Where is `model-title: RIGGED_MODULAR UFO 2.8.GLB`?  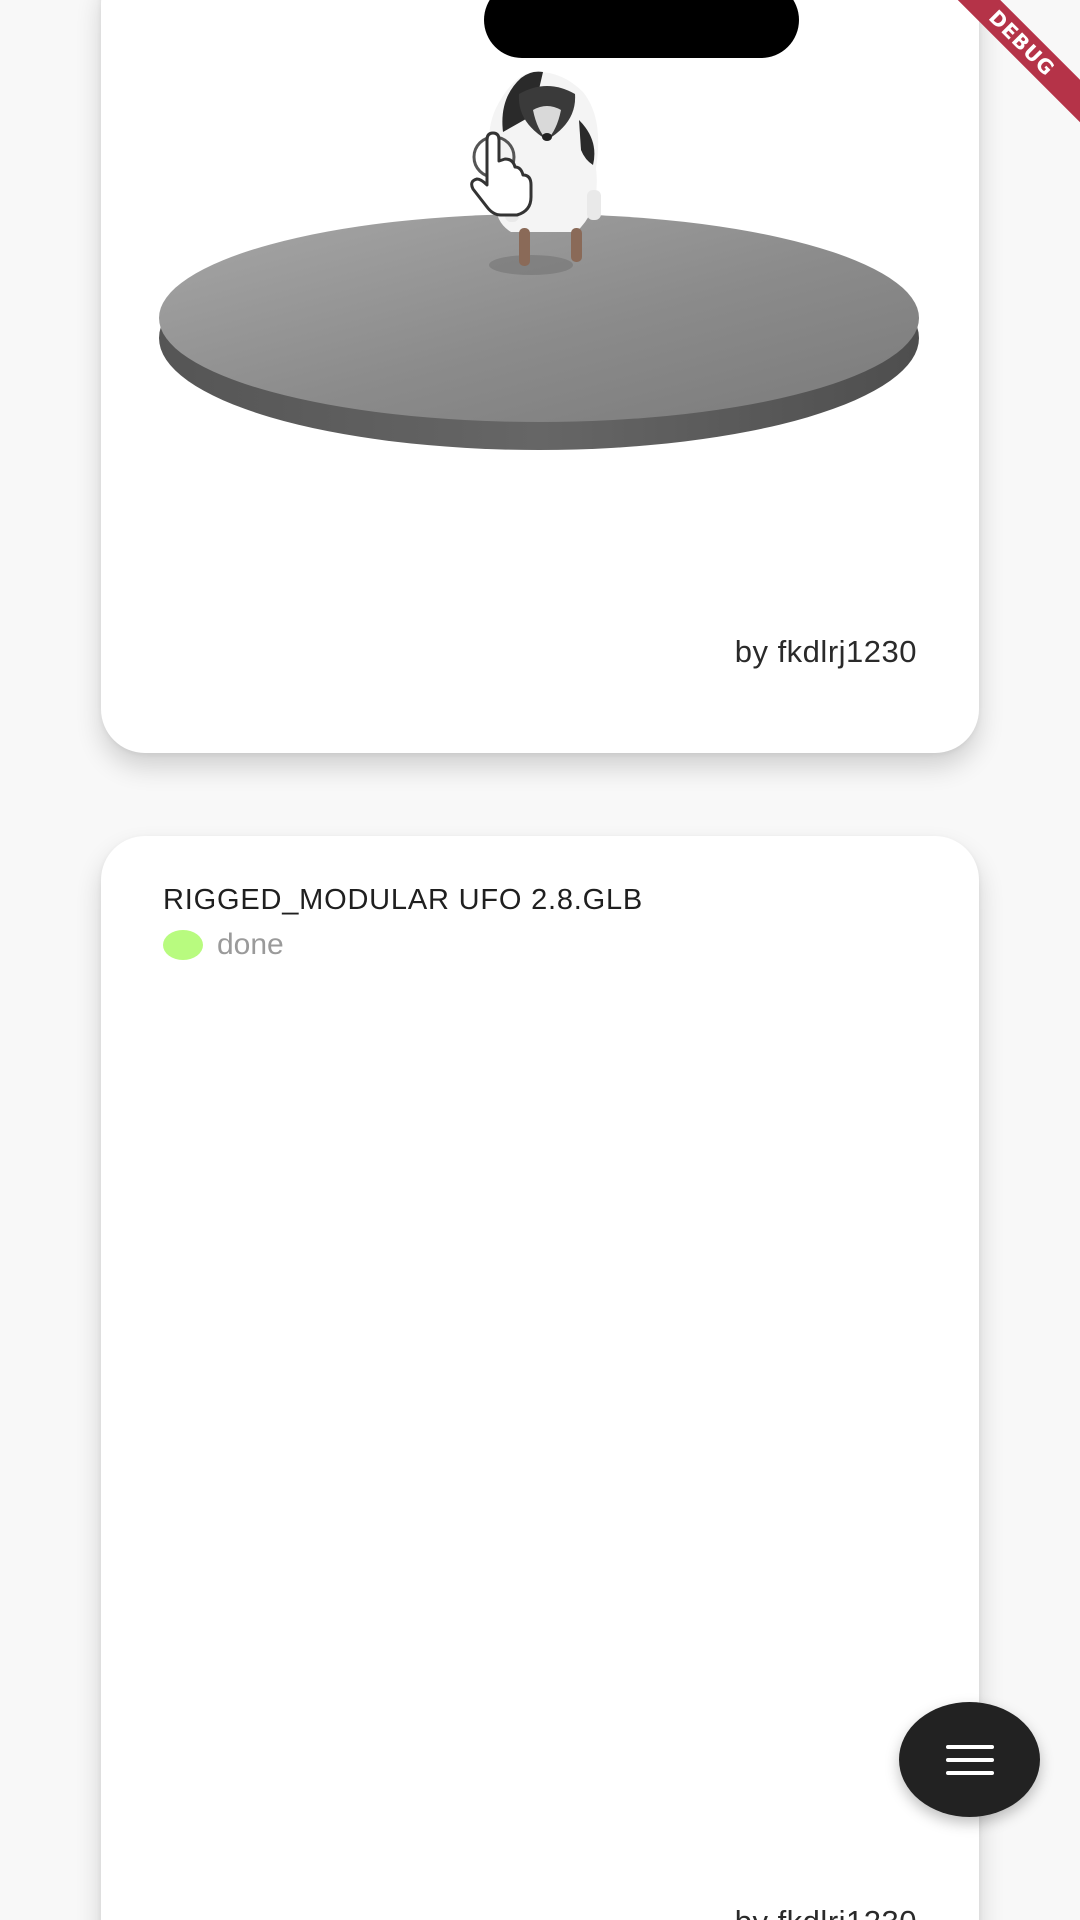
model-title: RIGGED_MODULAR UFO 2.8.GLB is located at coordinates (403, 900).